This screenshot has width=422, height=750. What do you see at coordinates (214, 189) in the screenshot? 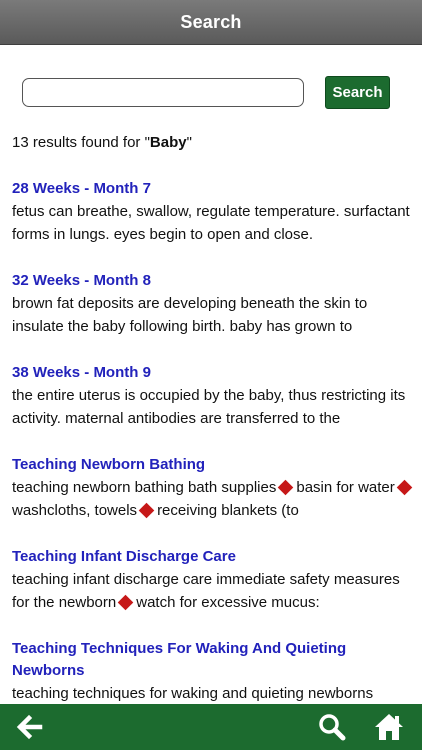
I see `result-title-link: 28 Weeks - Month 7` at bounding box center [214, 189].